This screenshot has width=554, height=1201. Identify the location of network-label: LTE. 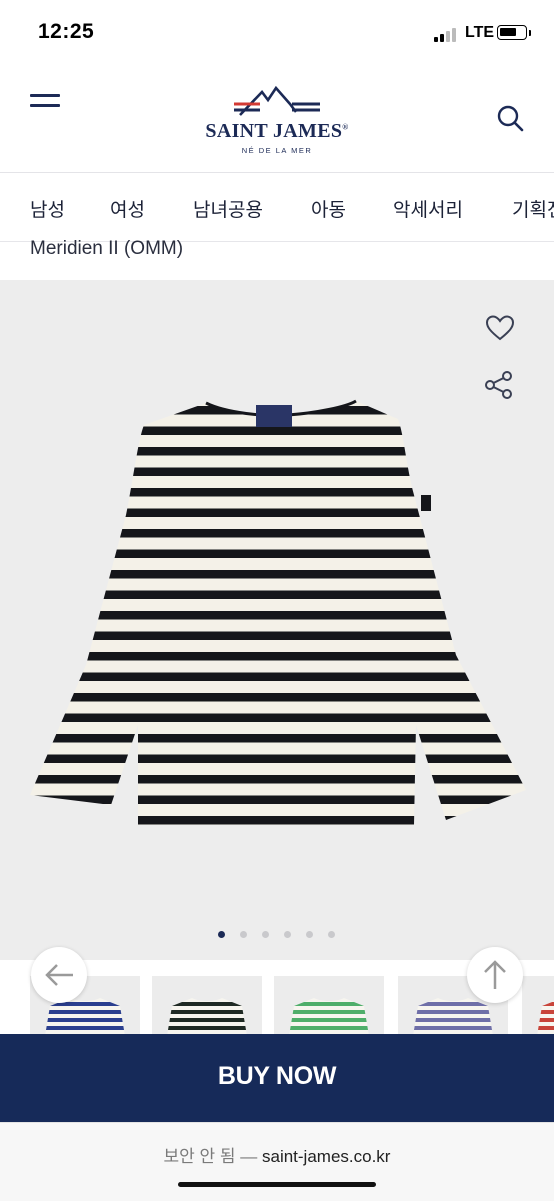
(480, 32).